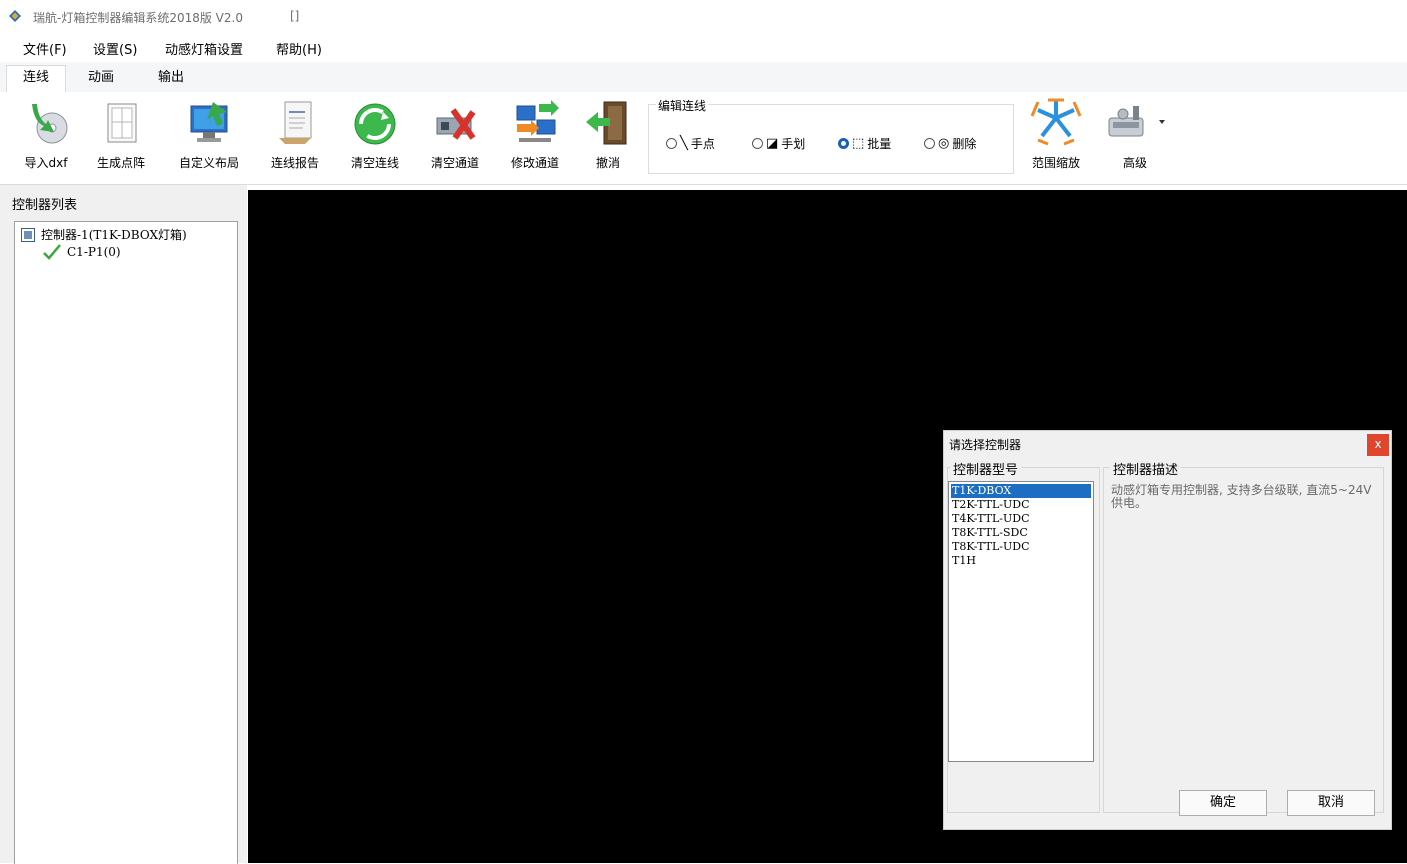 The height and width of the screenshot is (864, 1407). I want to click on radio-batch: ⬚ 批量, so click(864, 143).